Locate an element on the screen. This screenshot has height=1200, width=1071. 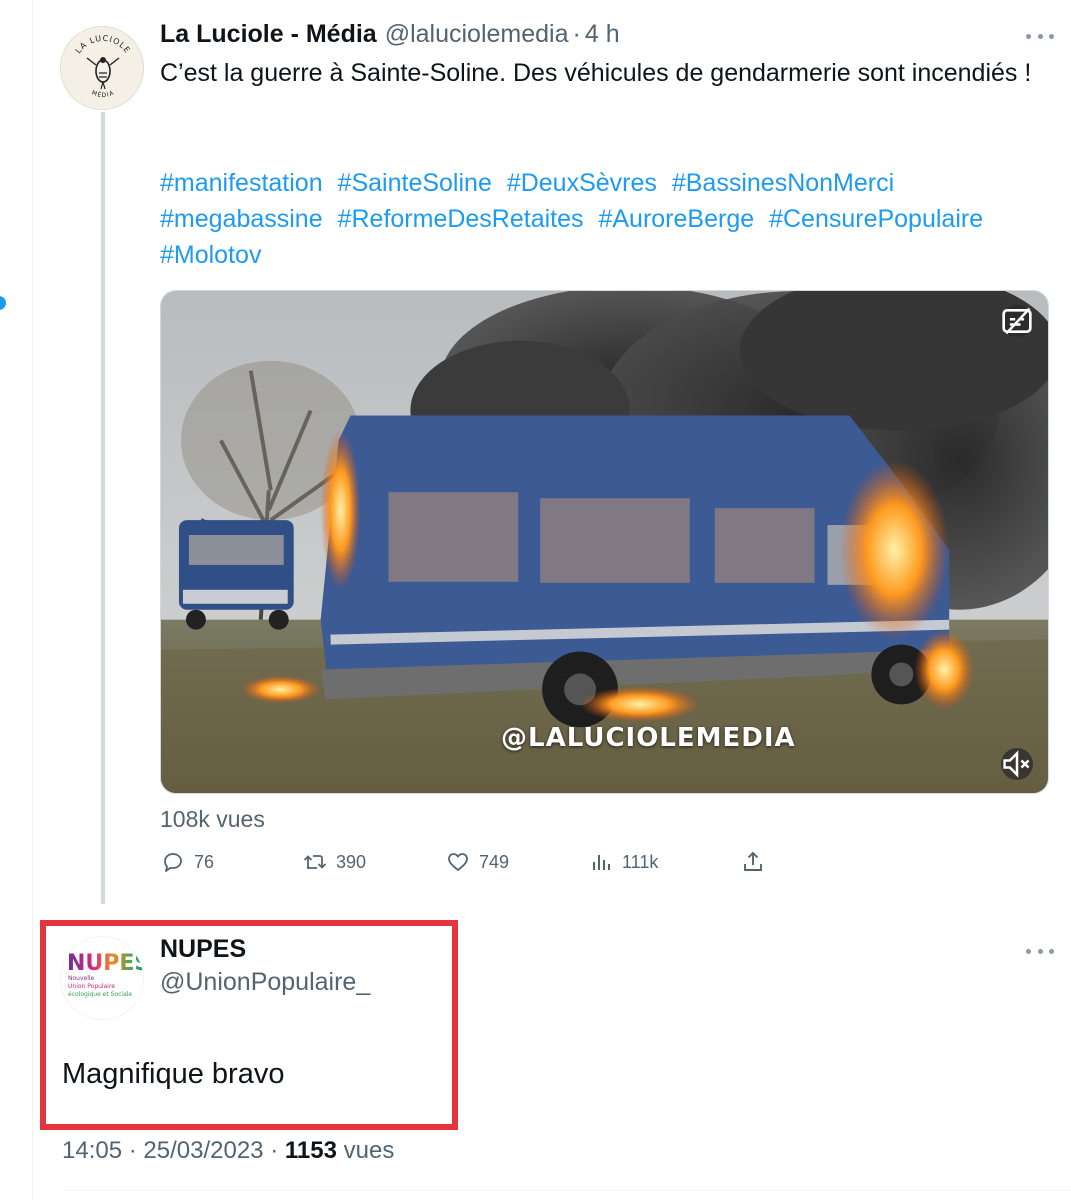
timeline-border is located at coordinates (32, 600).